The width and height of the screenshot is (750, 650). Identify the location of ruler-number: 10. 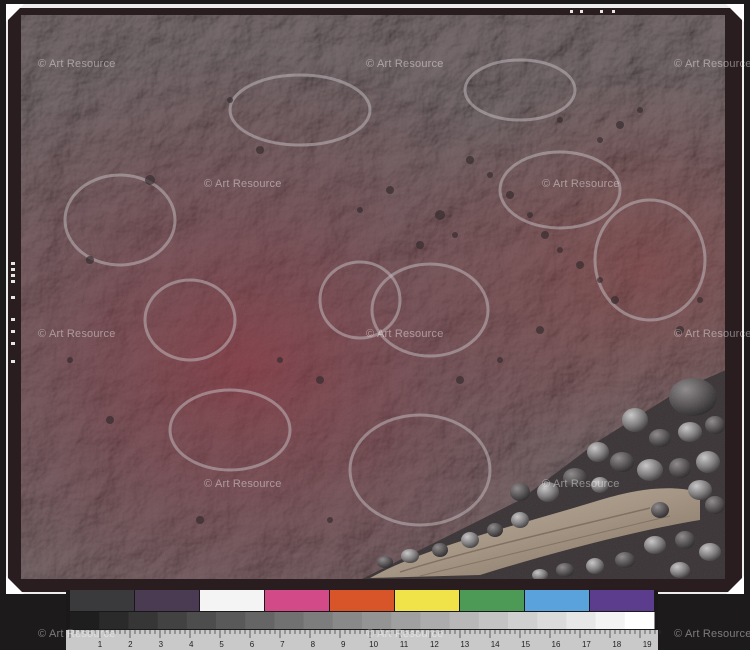
(373, 644).